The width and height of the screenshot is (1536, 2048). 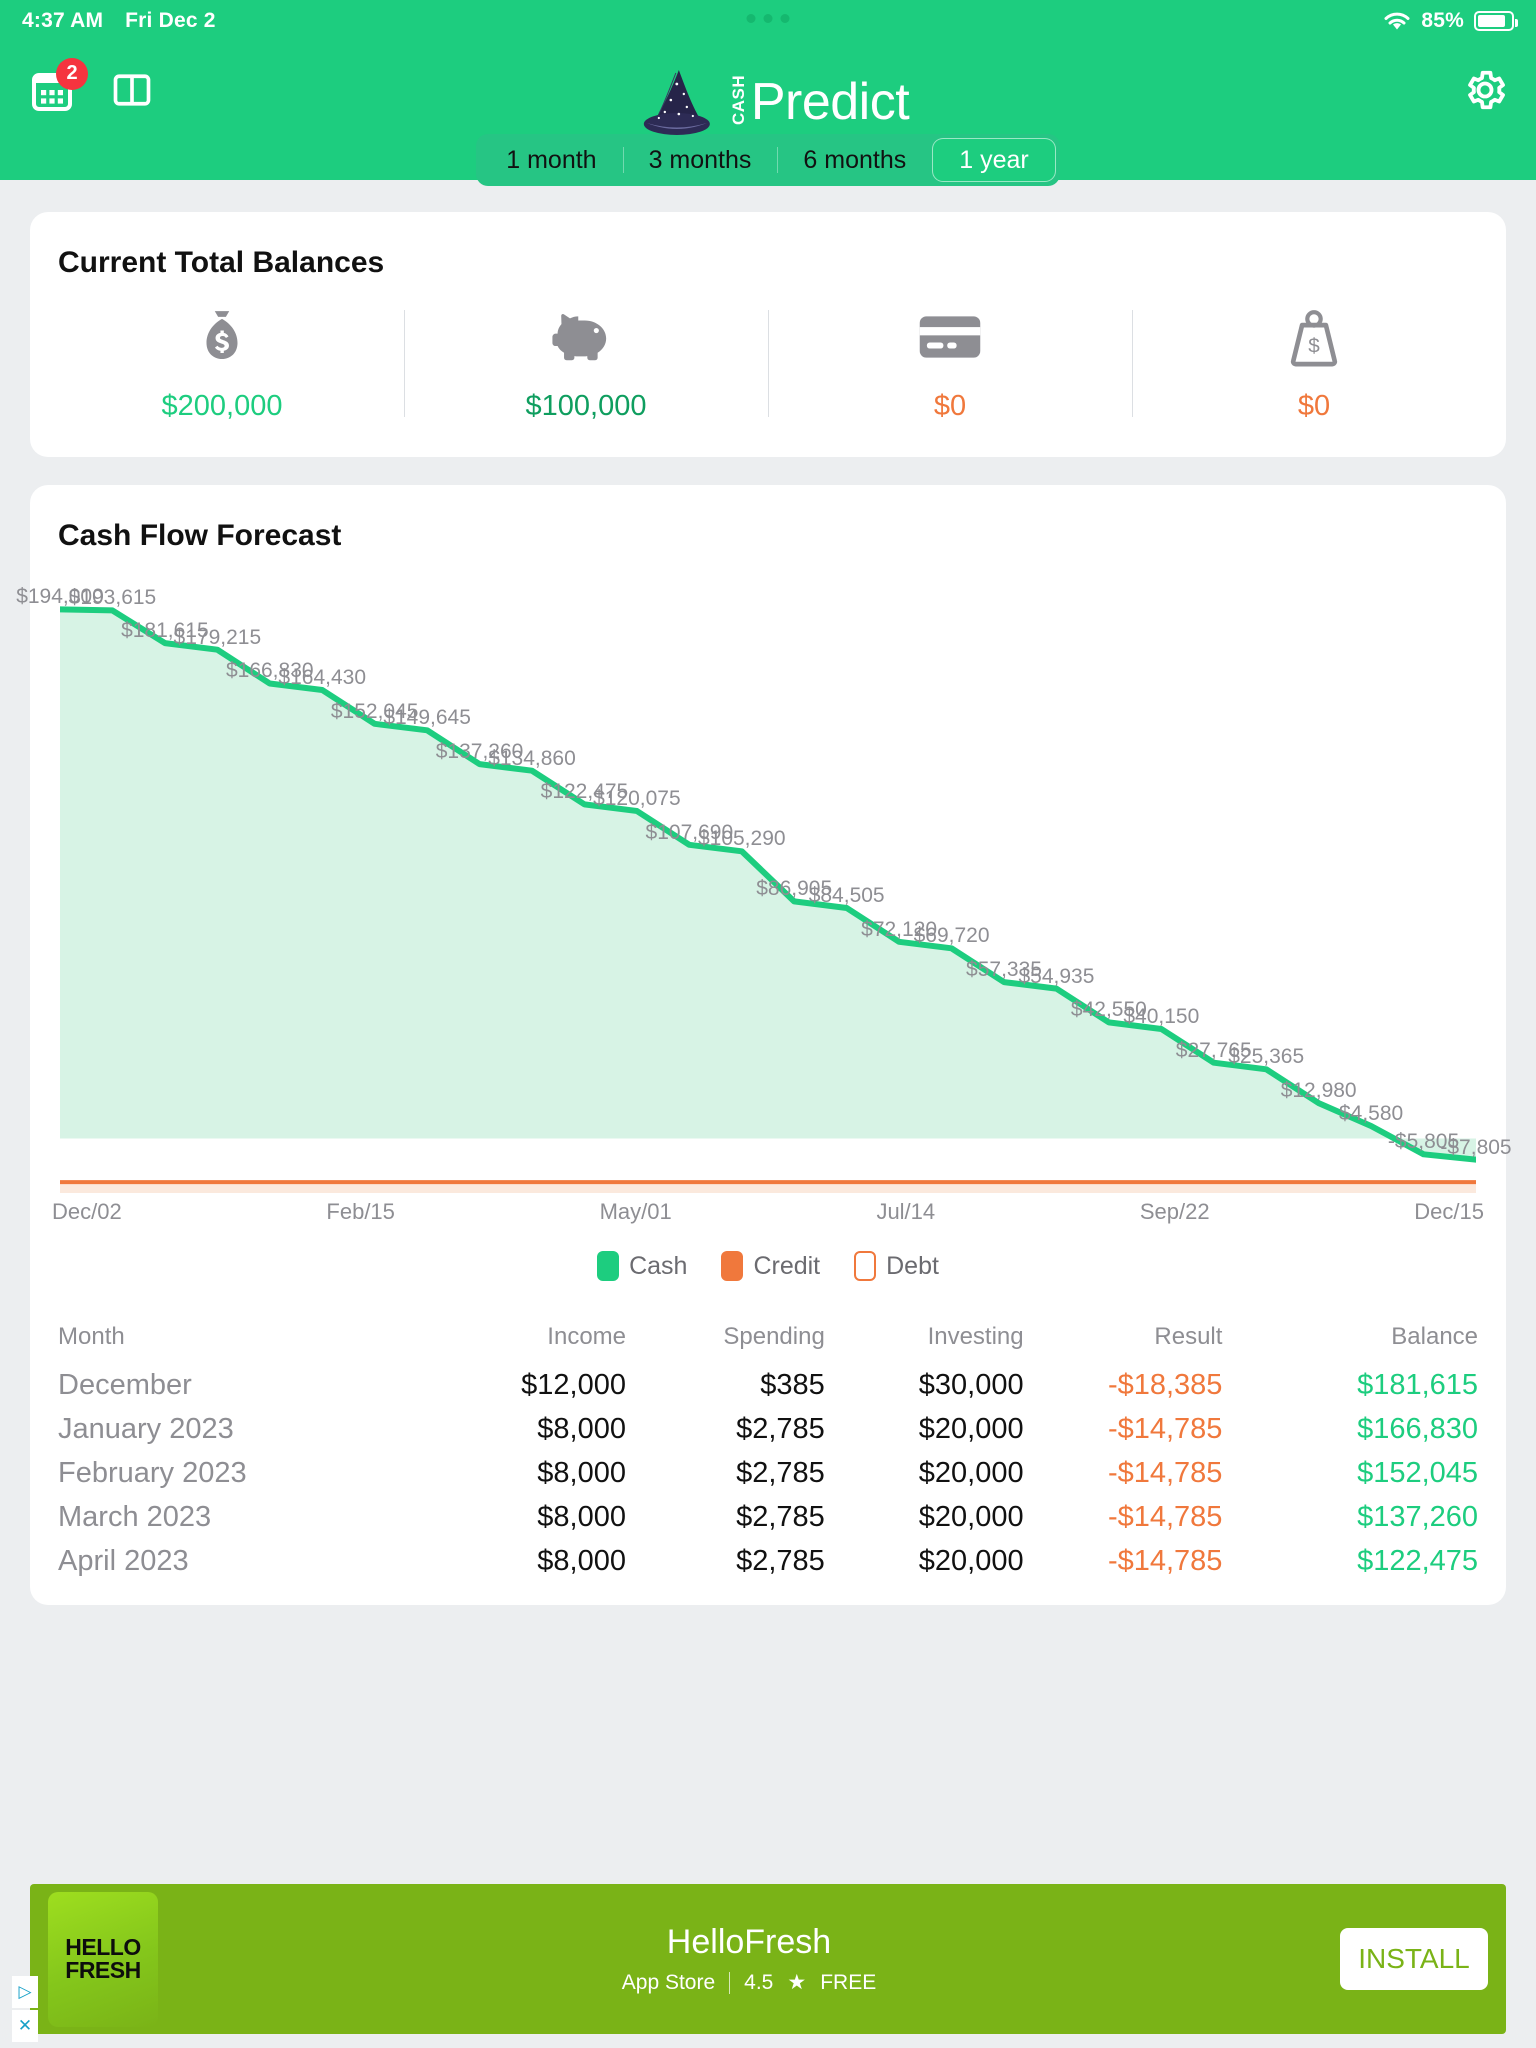 I want to click on money-bag-icon, so click(x=222, y=335).